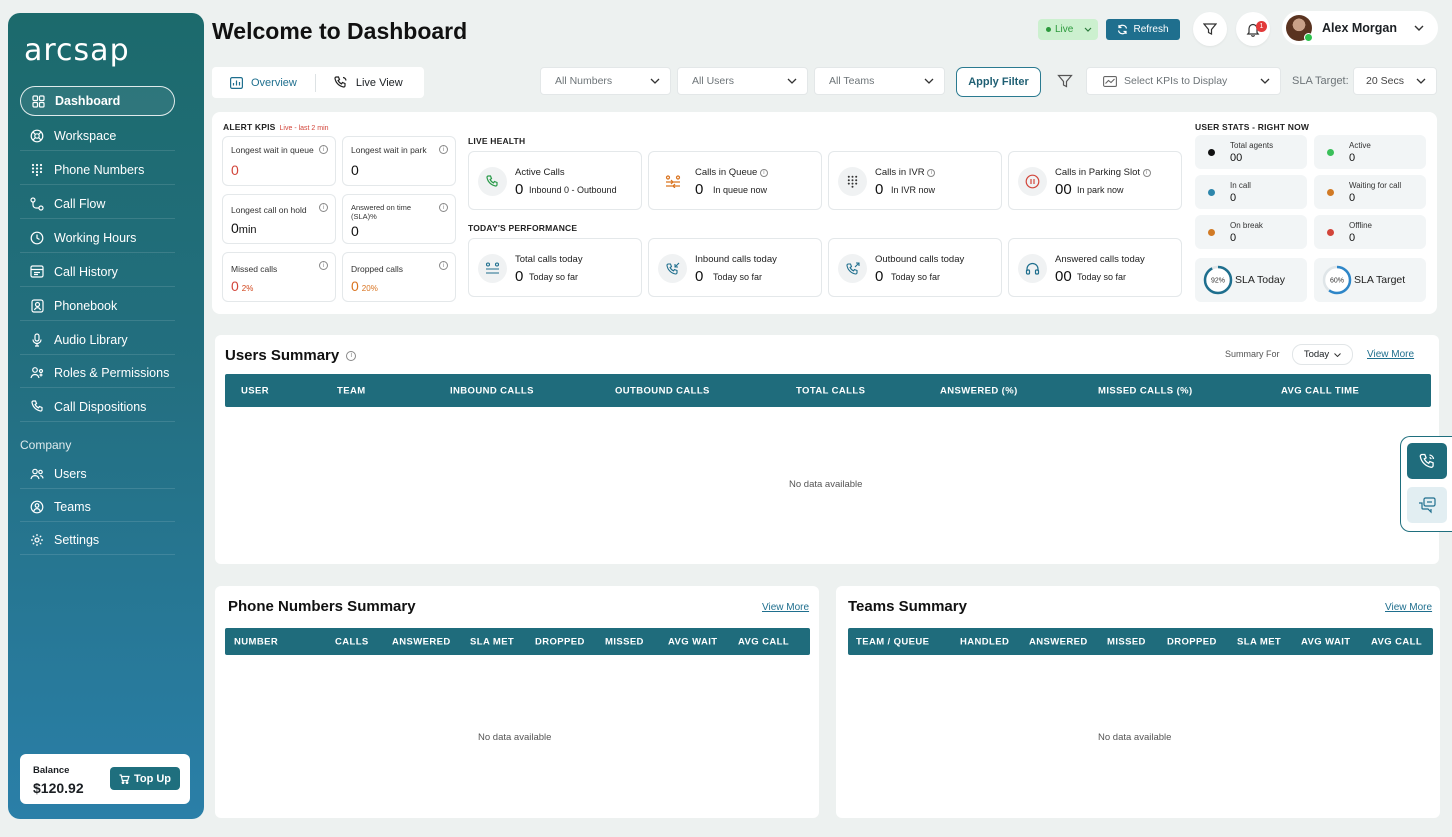 This screenshot has width=1452, height=837. What do you see at coordinates (1385, 81) in the screenshot?
I see `select-value: 20 Secs` at bounding box center [1385, 81].